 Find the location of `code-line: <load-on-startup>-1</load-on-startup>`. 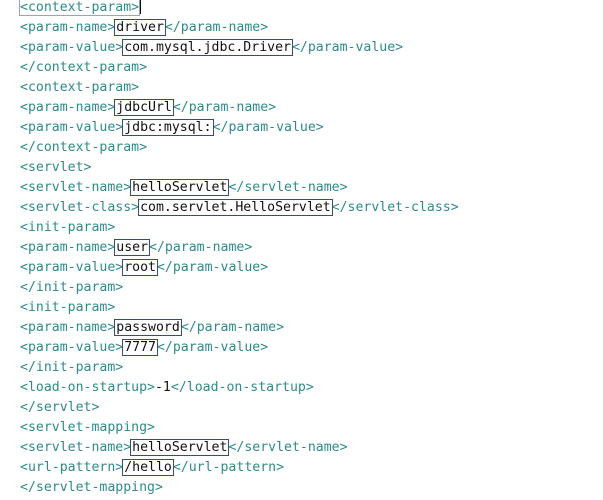

code-line: <load-on-startup>-1</load-on-startup> is located at coordinates (167, 388).